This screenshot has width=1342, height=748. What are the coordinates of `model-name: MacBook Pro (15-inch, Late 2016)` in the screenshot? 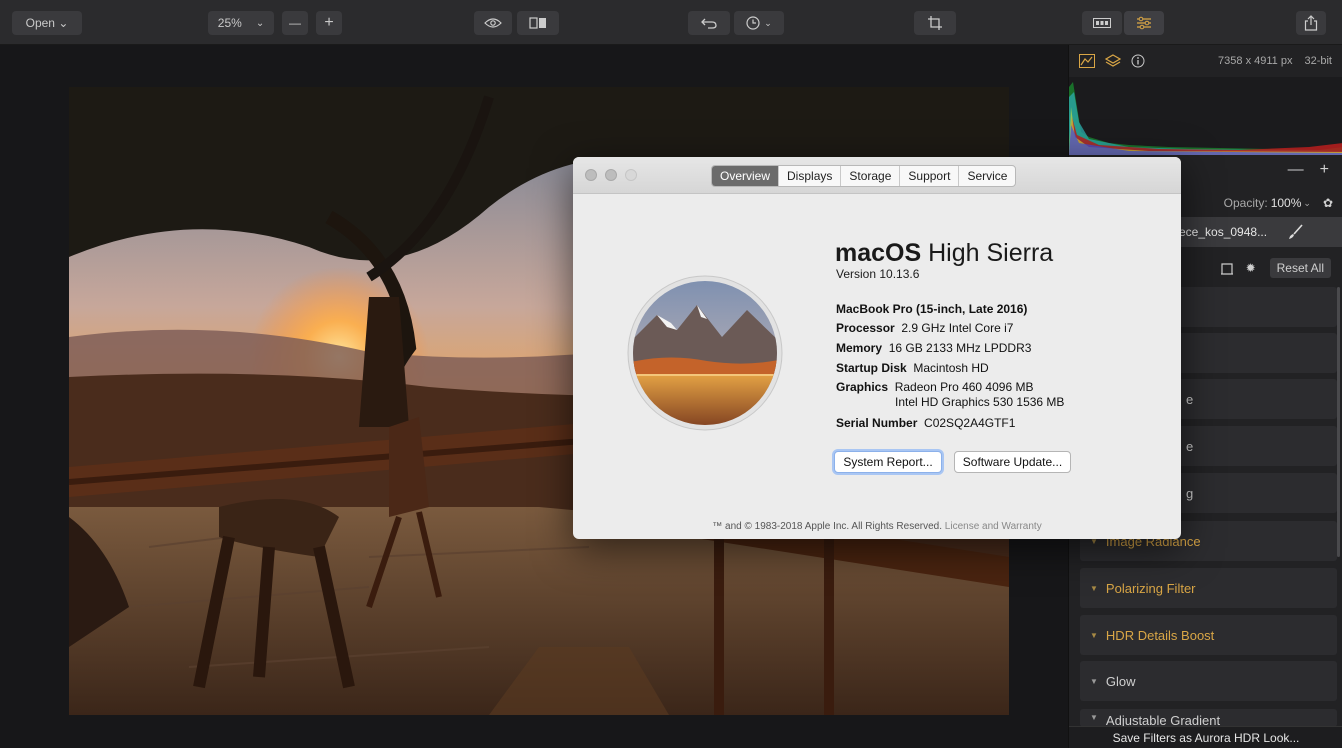 It's located at (931, 309).